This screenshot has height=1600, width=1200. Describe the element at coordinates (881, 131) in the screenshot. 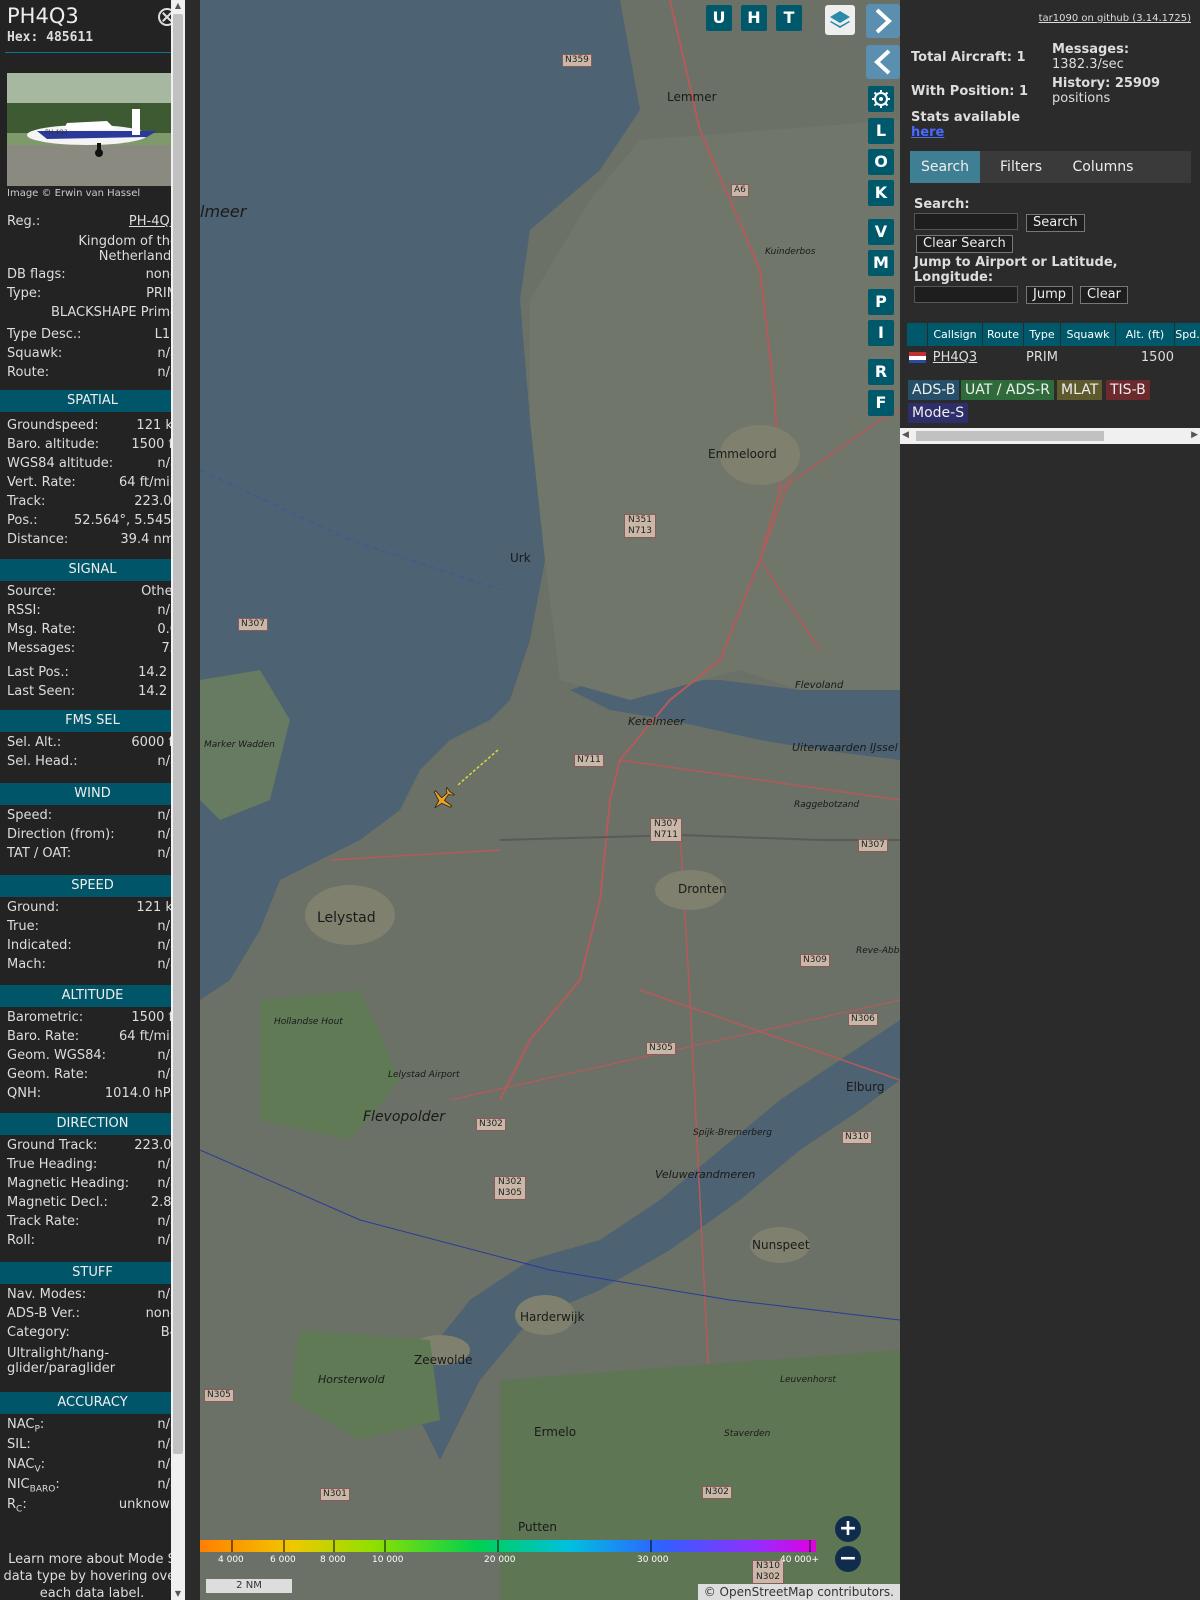

I see `map-button-l: L` at that location.